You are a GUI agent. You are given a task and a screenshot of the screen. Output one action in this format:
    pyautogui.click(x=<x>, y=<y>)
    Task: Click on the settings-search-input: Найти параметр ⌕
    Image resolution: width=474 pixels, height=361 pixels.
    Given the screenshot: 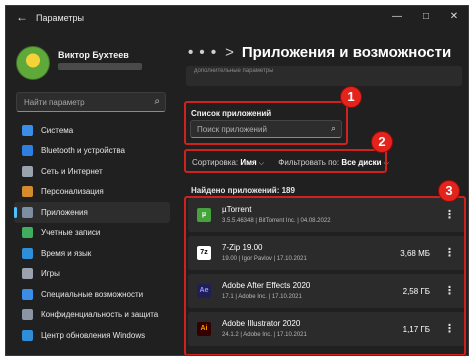 What is the action you would take?
    pyautogui.click(x=91, y=102)
    